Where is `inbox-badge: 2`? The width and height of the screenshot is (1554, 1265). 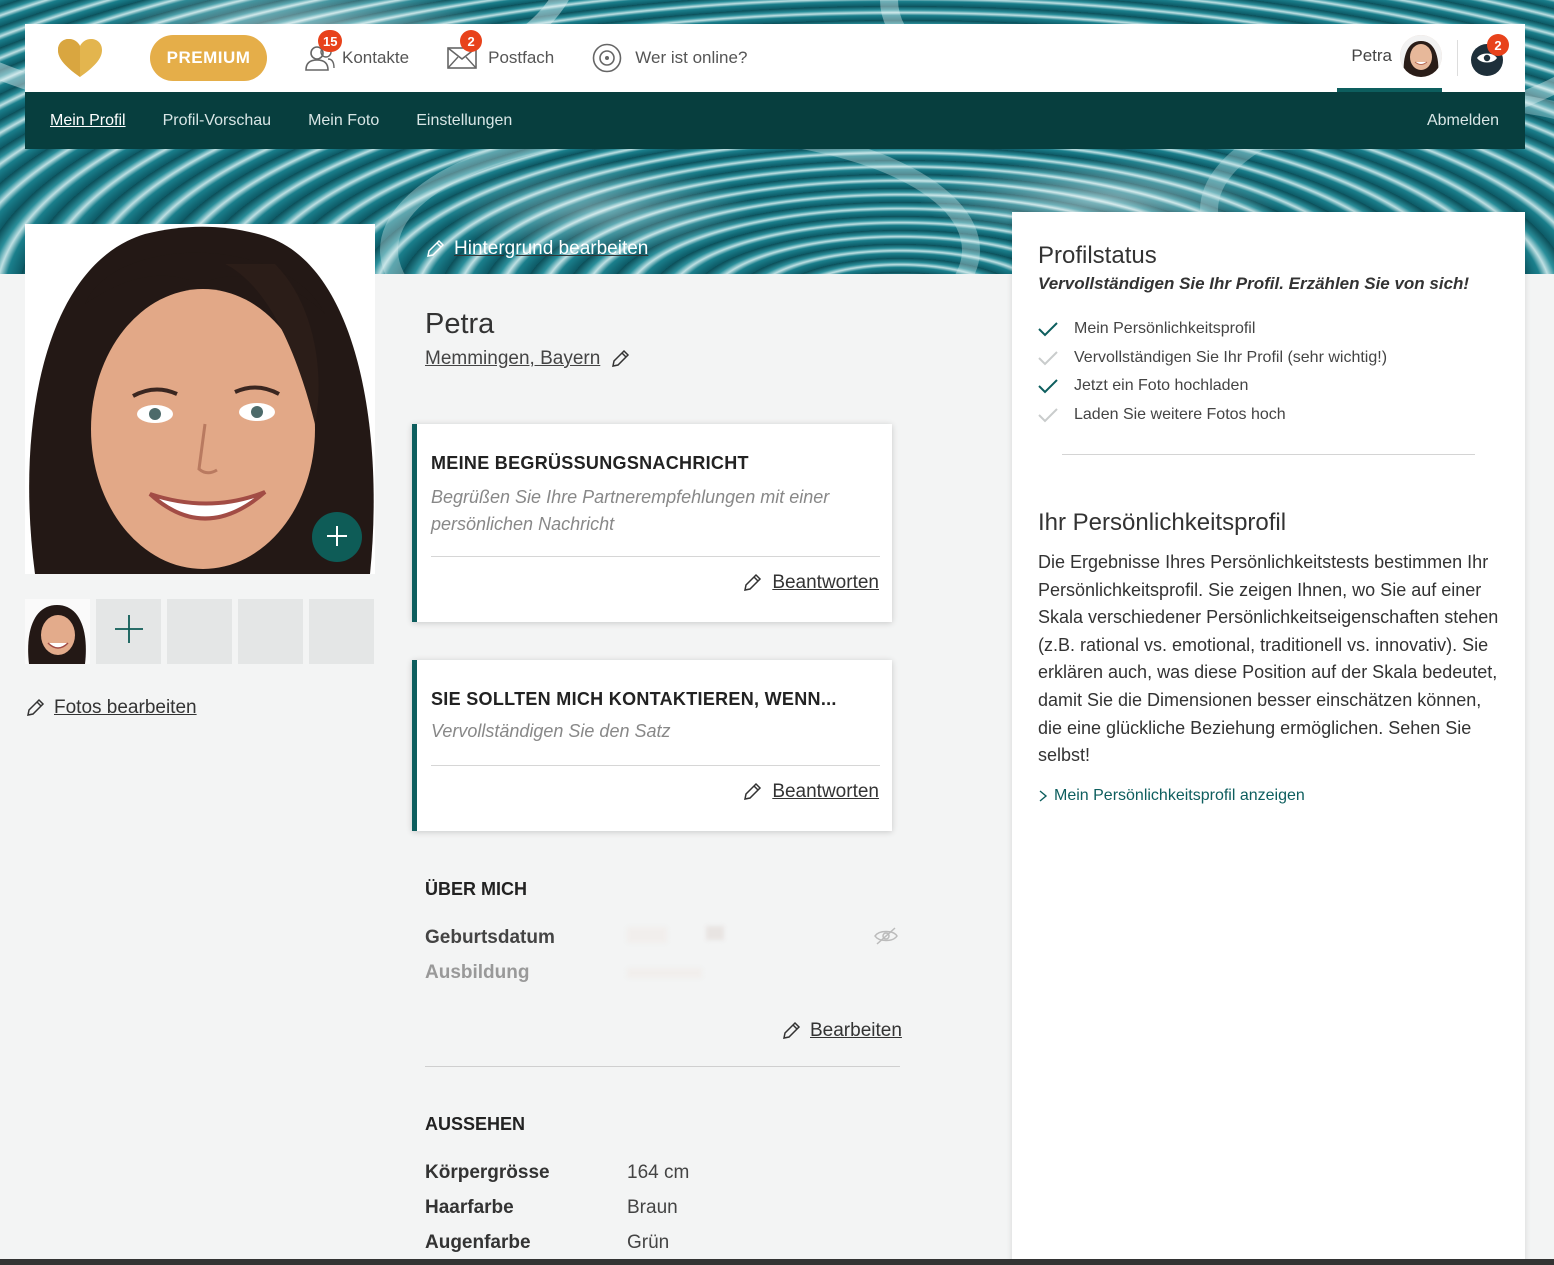 inbox-badge: 2 is located at coordinates (471, 41).